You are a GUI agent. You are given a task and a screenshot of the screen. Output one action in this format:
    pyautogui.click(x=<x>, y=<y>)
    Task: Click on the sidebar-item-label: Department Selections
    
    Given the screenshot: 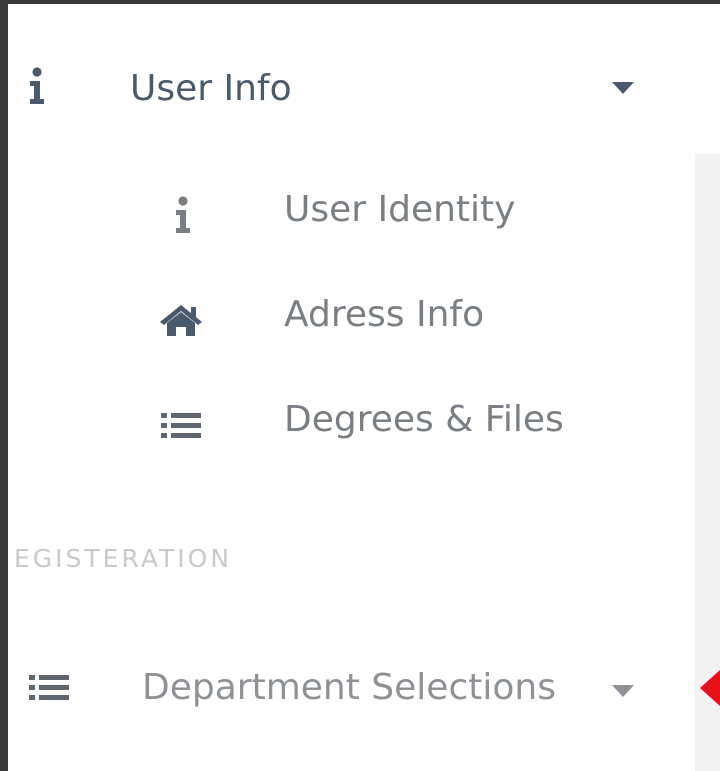 What is the action you would take?
    pyautogui.click(x=349, y=687)
    